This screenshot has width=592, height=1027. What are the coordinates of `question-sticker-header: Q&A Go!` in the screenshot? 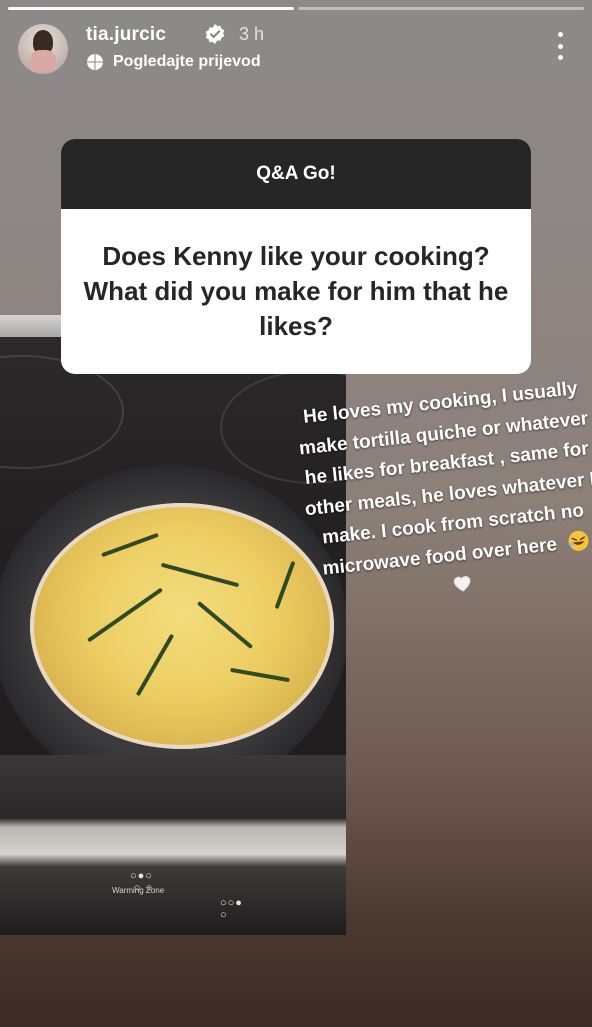 It's located at (296, 174).